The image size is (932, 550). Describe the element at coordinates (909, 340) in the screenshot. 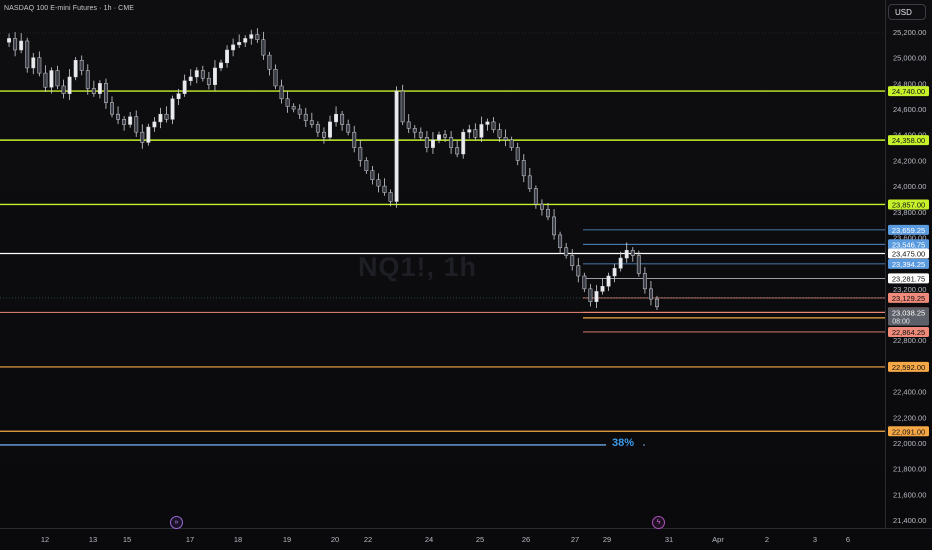

I see `y-tick-label: 22,800.00` at that location.